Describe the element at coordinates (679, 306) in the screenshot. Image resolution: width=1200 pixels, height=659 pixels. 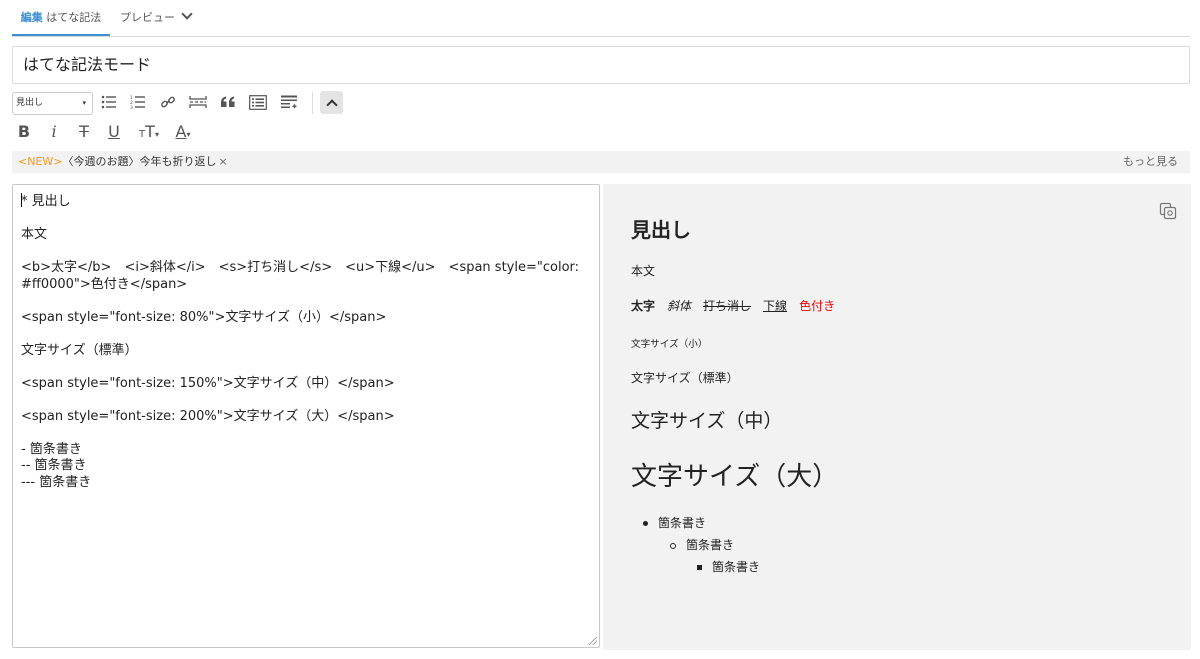
I see `preview-italic: 斜体` at that location.